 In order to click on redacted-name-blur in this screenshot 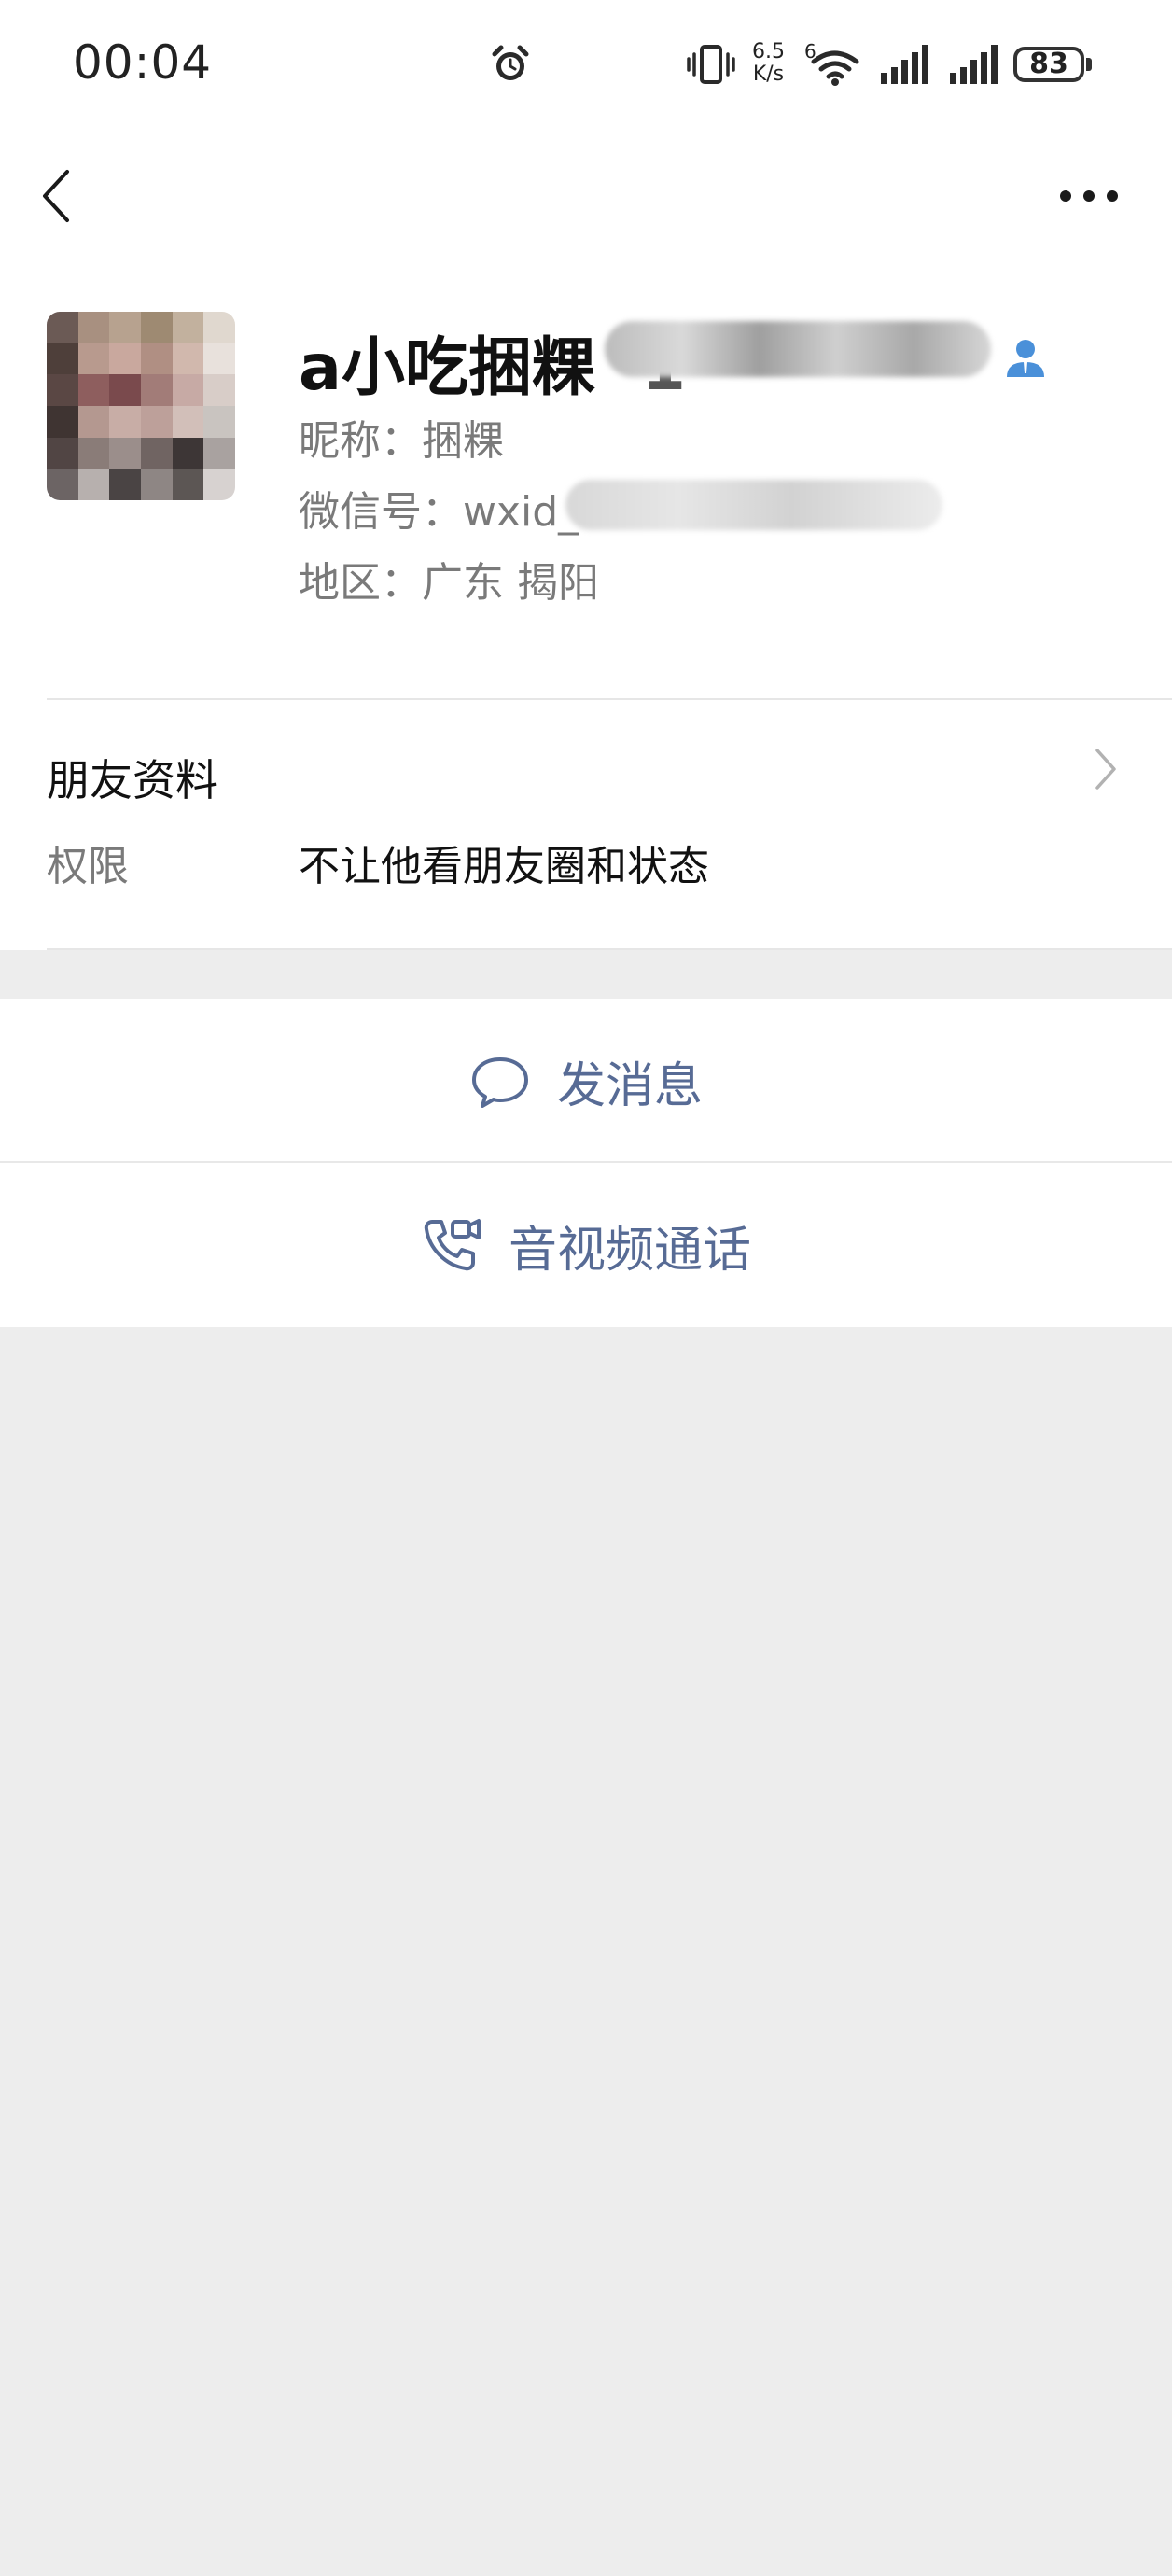, I will do `click(798, 349)`.